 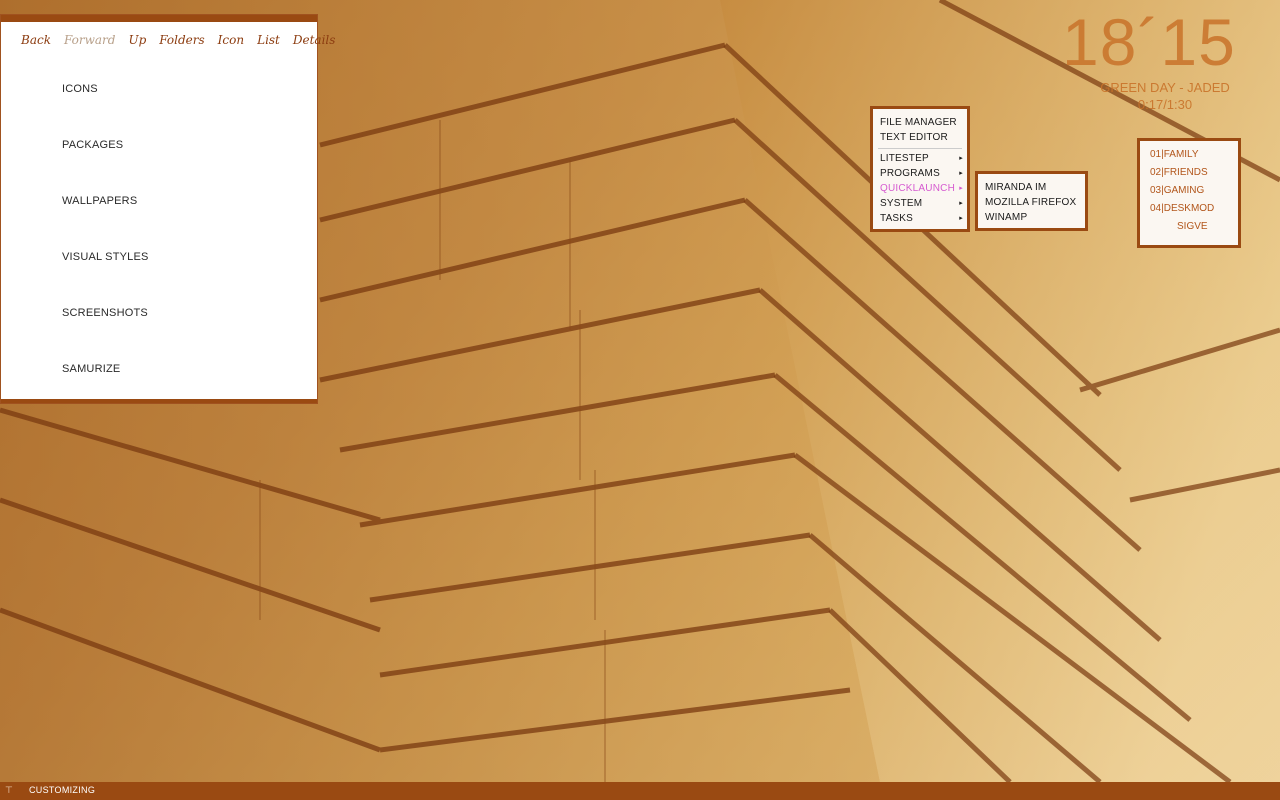 I want to click on toolbar-up-button: Up, so click(x=137, y=40).